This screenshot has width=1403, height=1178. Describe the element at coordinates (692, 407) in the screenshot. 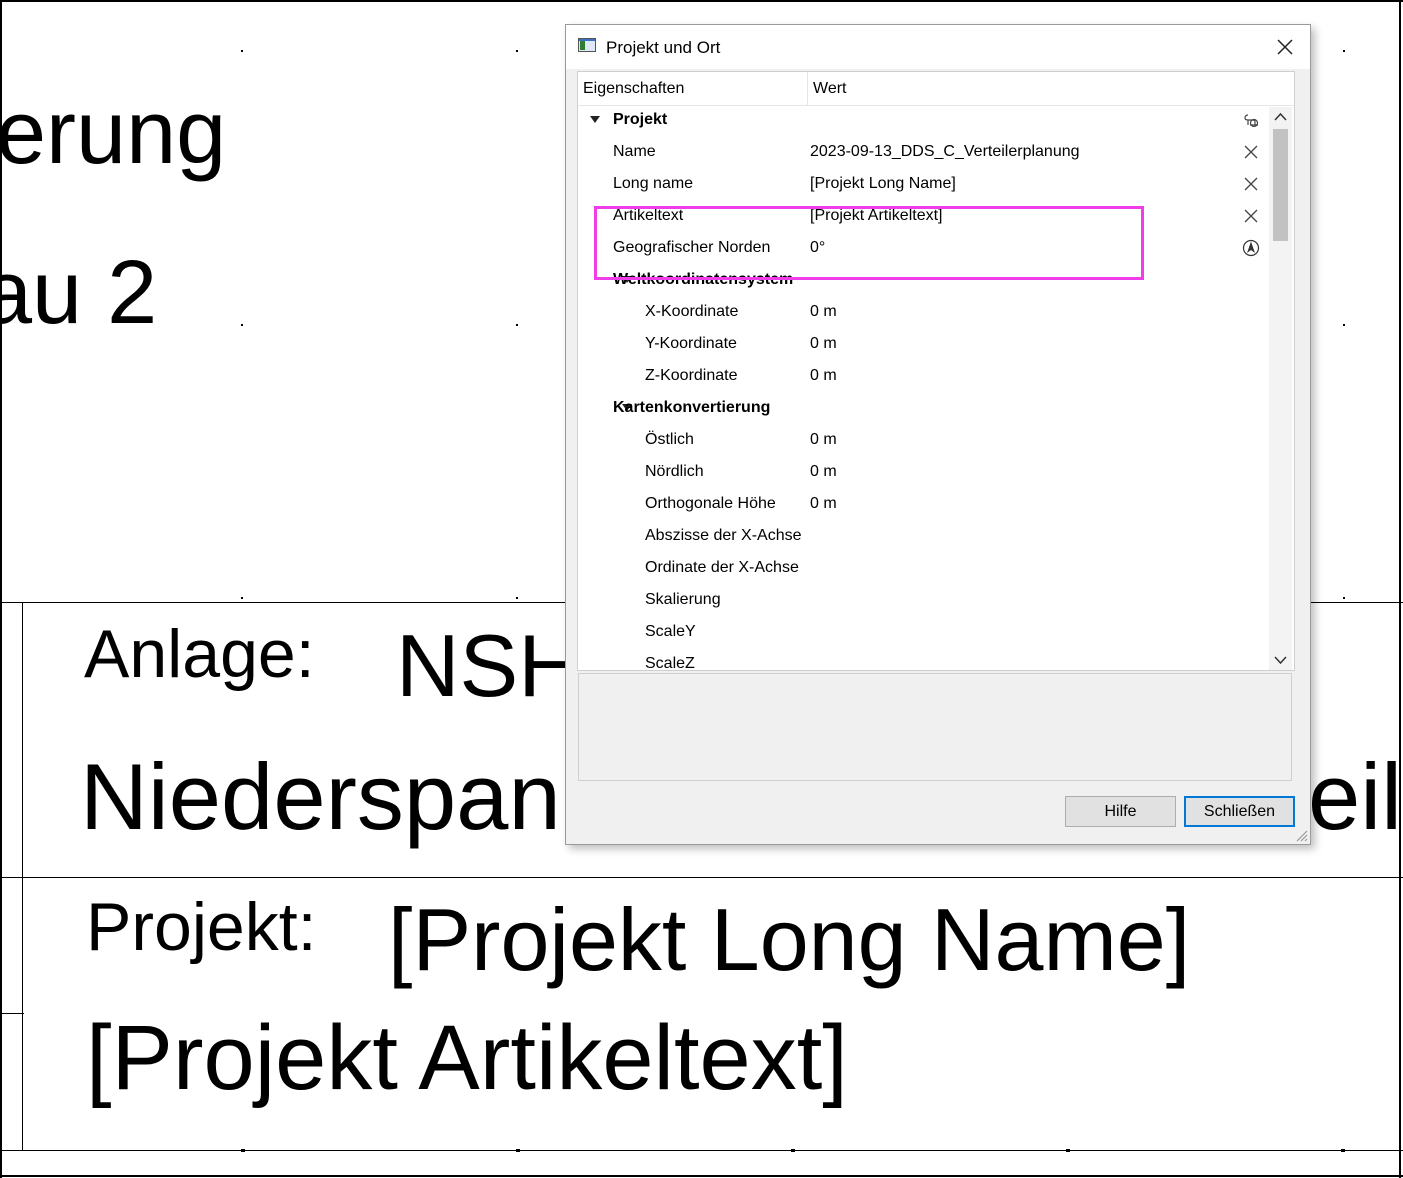

I see `property-label: Kartenkonvertierung` at that location.